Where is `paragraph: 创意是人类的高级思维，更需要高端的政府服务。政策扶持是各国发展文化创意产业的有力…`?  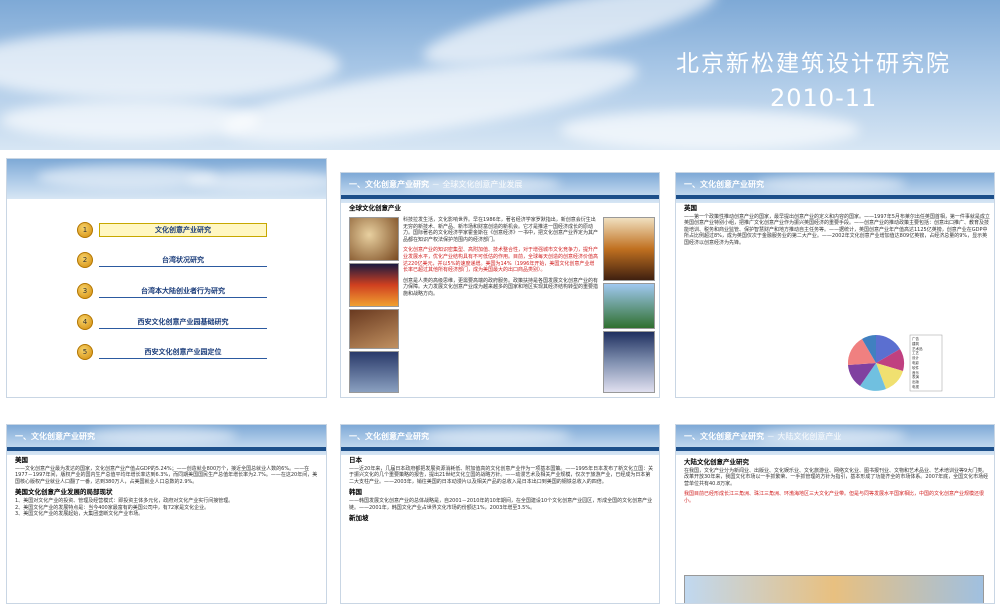
paragraph: 创意是人类的高级思维，更需要高端的政府服务。政策扶持是各国发展文化创意产业的有力… is located at coordinates (501, 287).